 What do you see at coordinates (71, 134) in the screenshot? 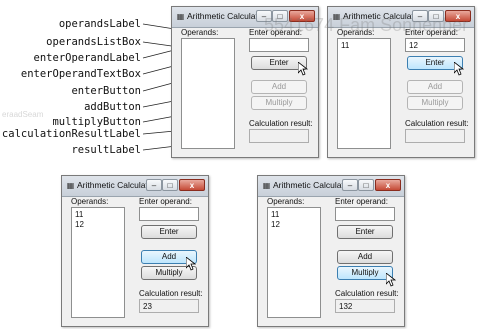
I see `label-calculation-result-label: calculationResultLabel` at bounding box center [71, 134].